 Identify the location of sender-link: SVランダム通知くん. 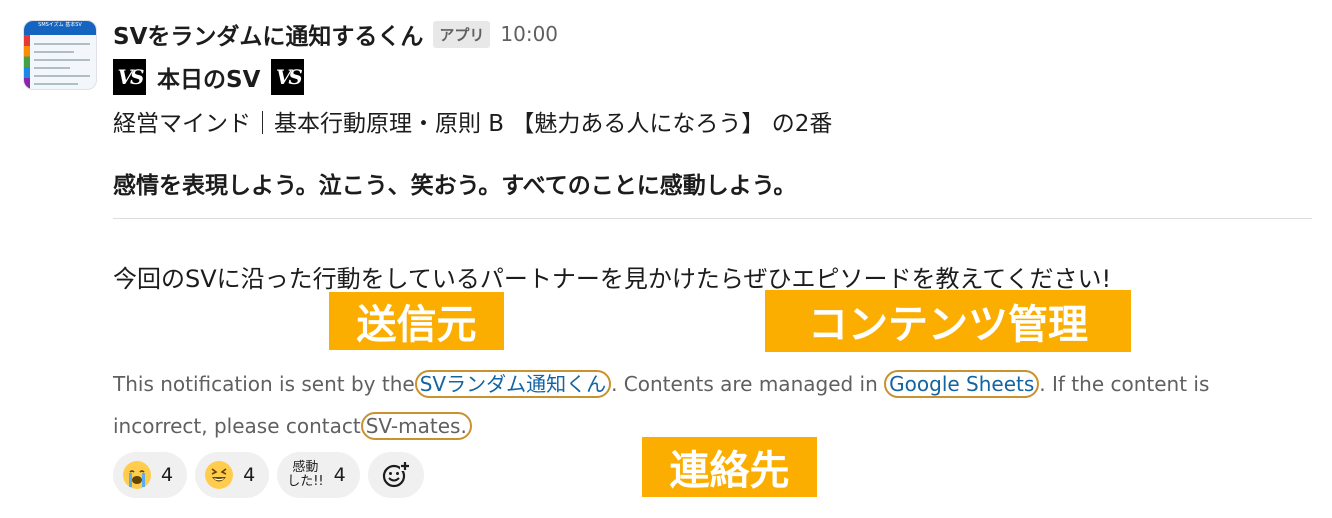
(513, 384).